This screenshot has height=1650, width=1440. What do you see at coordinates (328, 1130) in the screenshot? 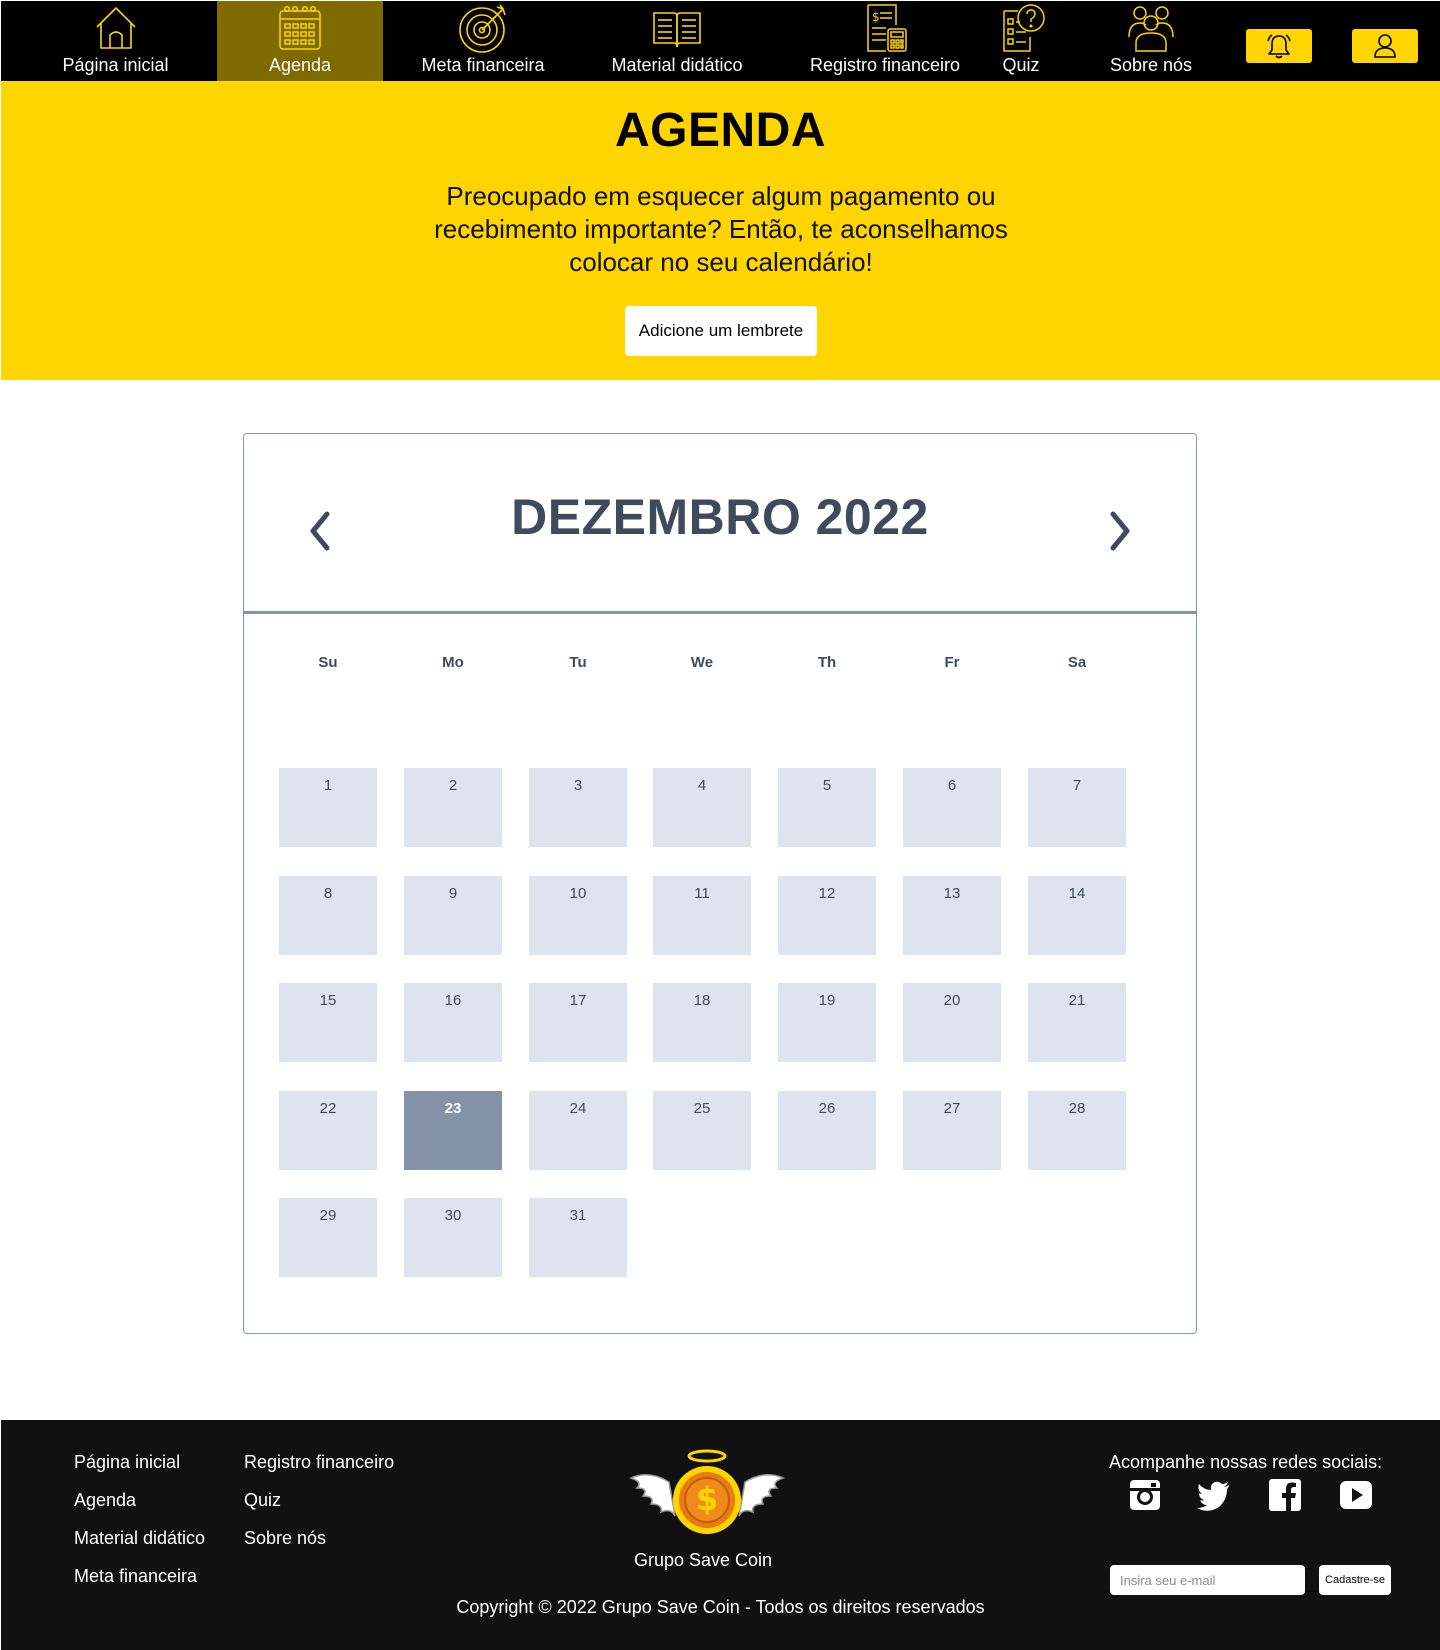
I see `calendar-day: 22` at bounding box center [328, 1130].